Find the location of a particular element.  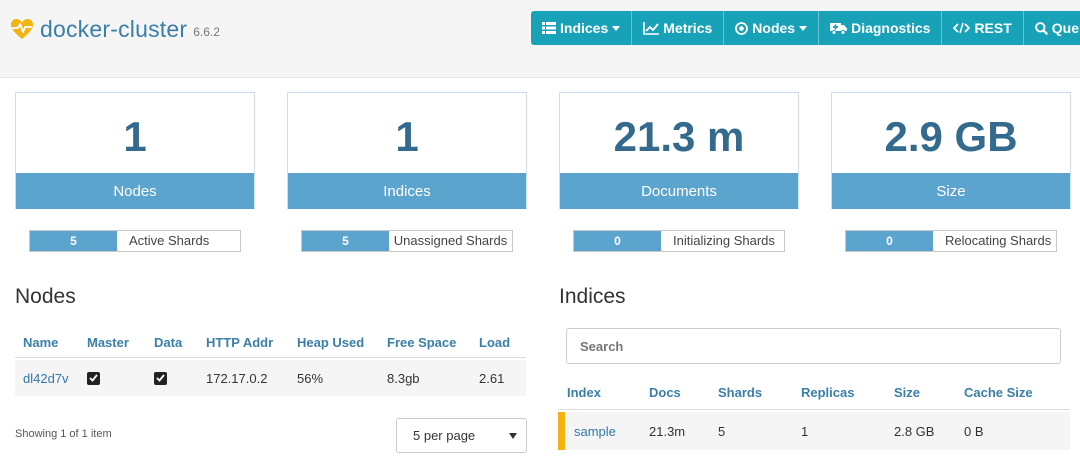

master-cell is located at coordinates (93, 378).